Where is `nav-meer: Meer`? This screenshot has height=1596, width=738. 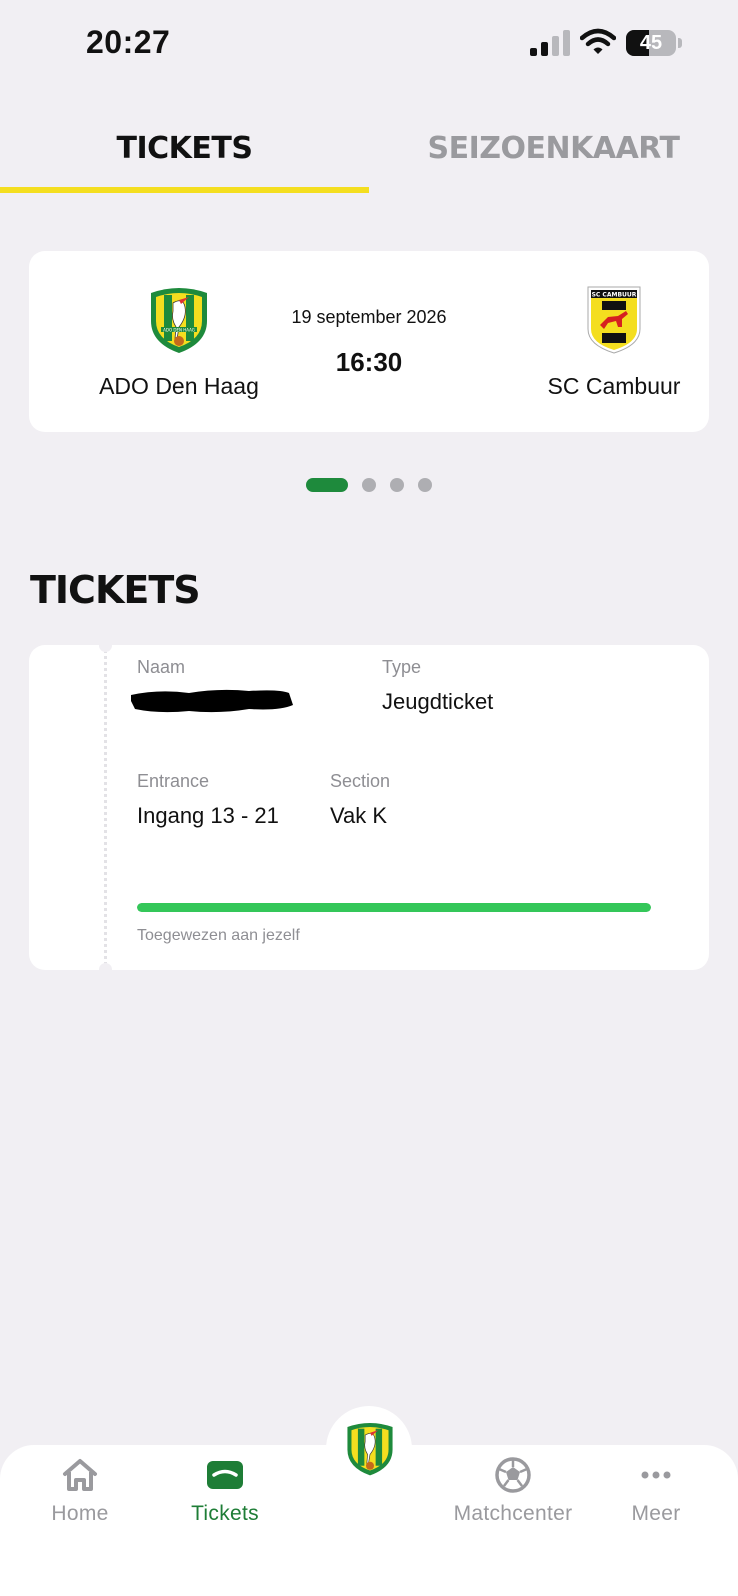 nav-meer: Meer is located at coordinates (656, 1505).